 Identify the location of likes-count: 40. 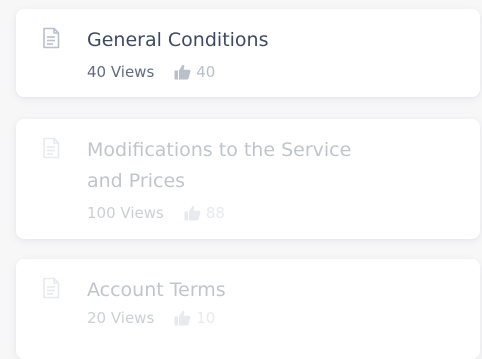
(206, 72).